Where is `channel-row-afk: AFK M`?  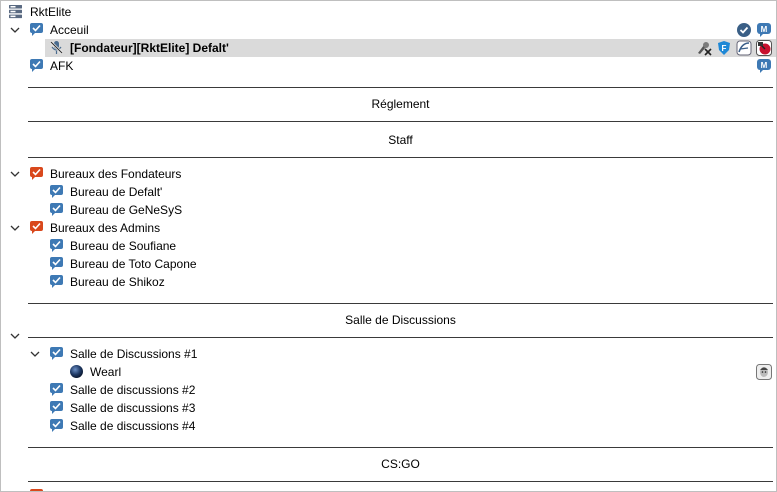
channel-row-afk: AFK M is located at coordinates (388, 66).